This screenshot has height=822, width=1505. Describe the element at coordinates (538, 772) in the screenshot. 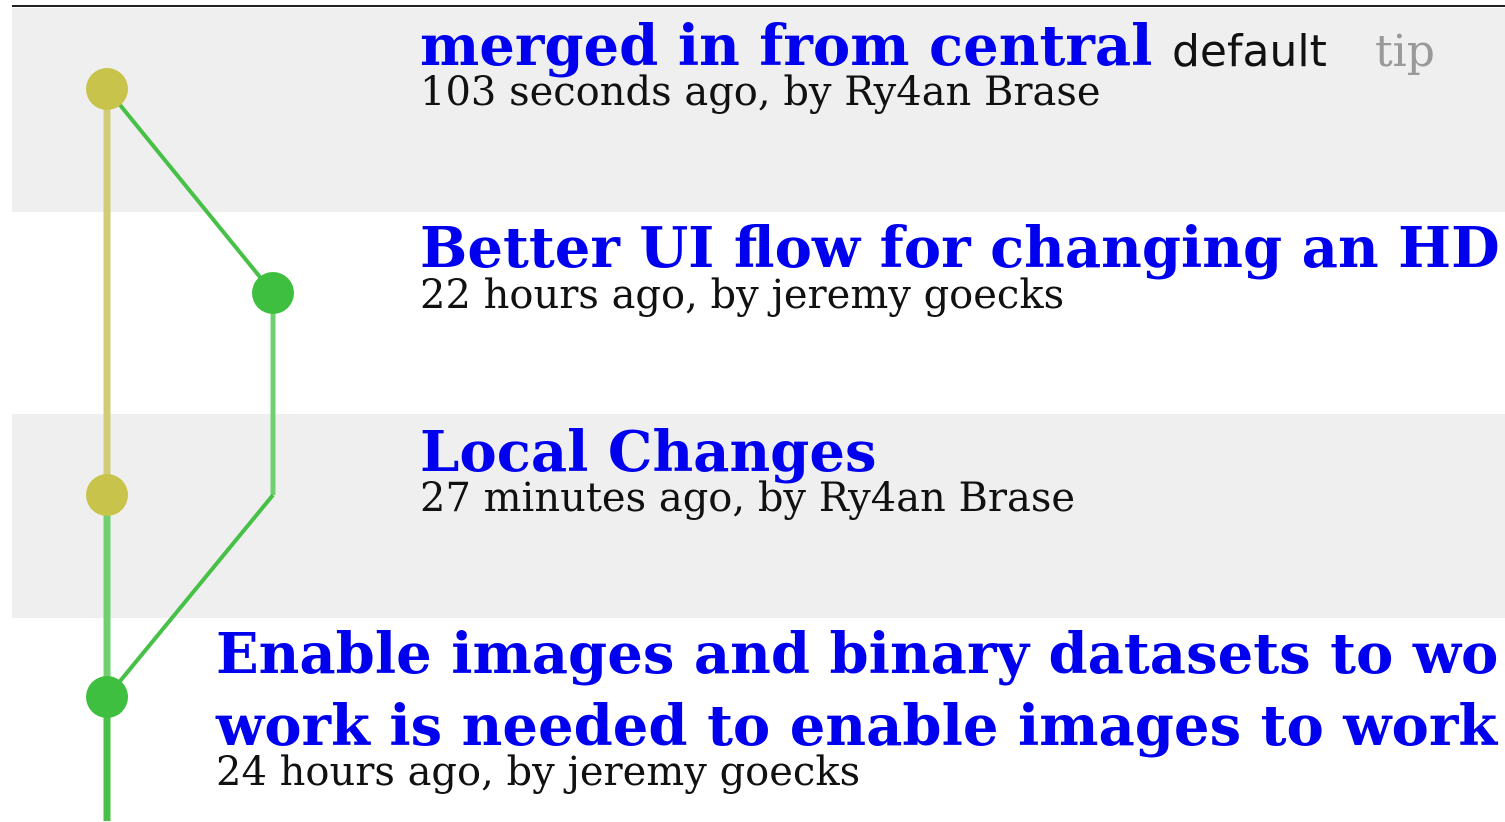

I see `changeset-meta: 24 hours ago, by jeremy goecks` at that location.